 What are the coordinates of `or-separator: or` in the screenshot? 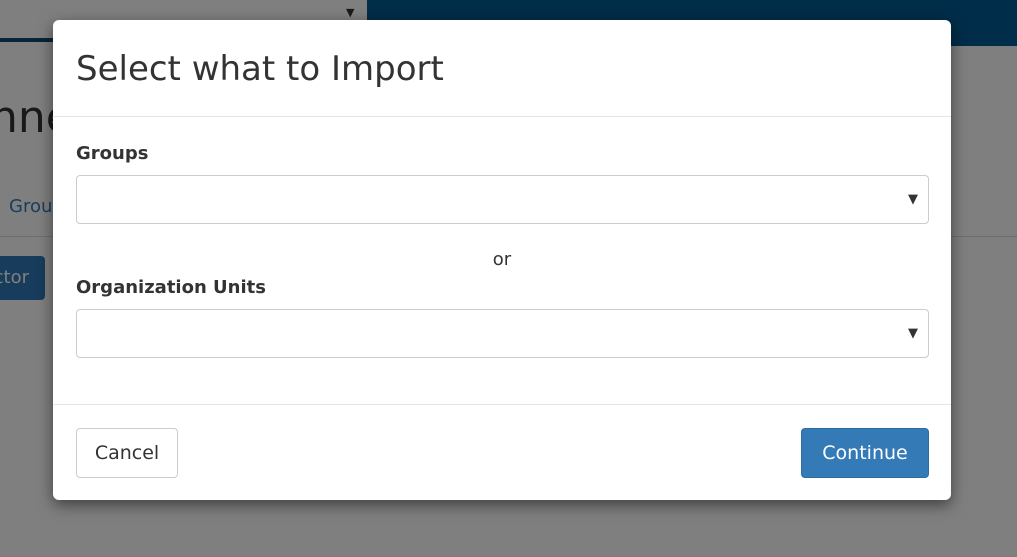 It's located at (502, 259).